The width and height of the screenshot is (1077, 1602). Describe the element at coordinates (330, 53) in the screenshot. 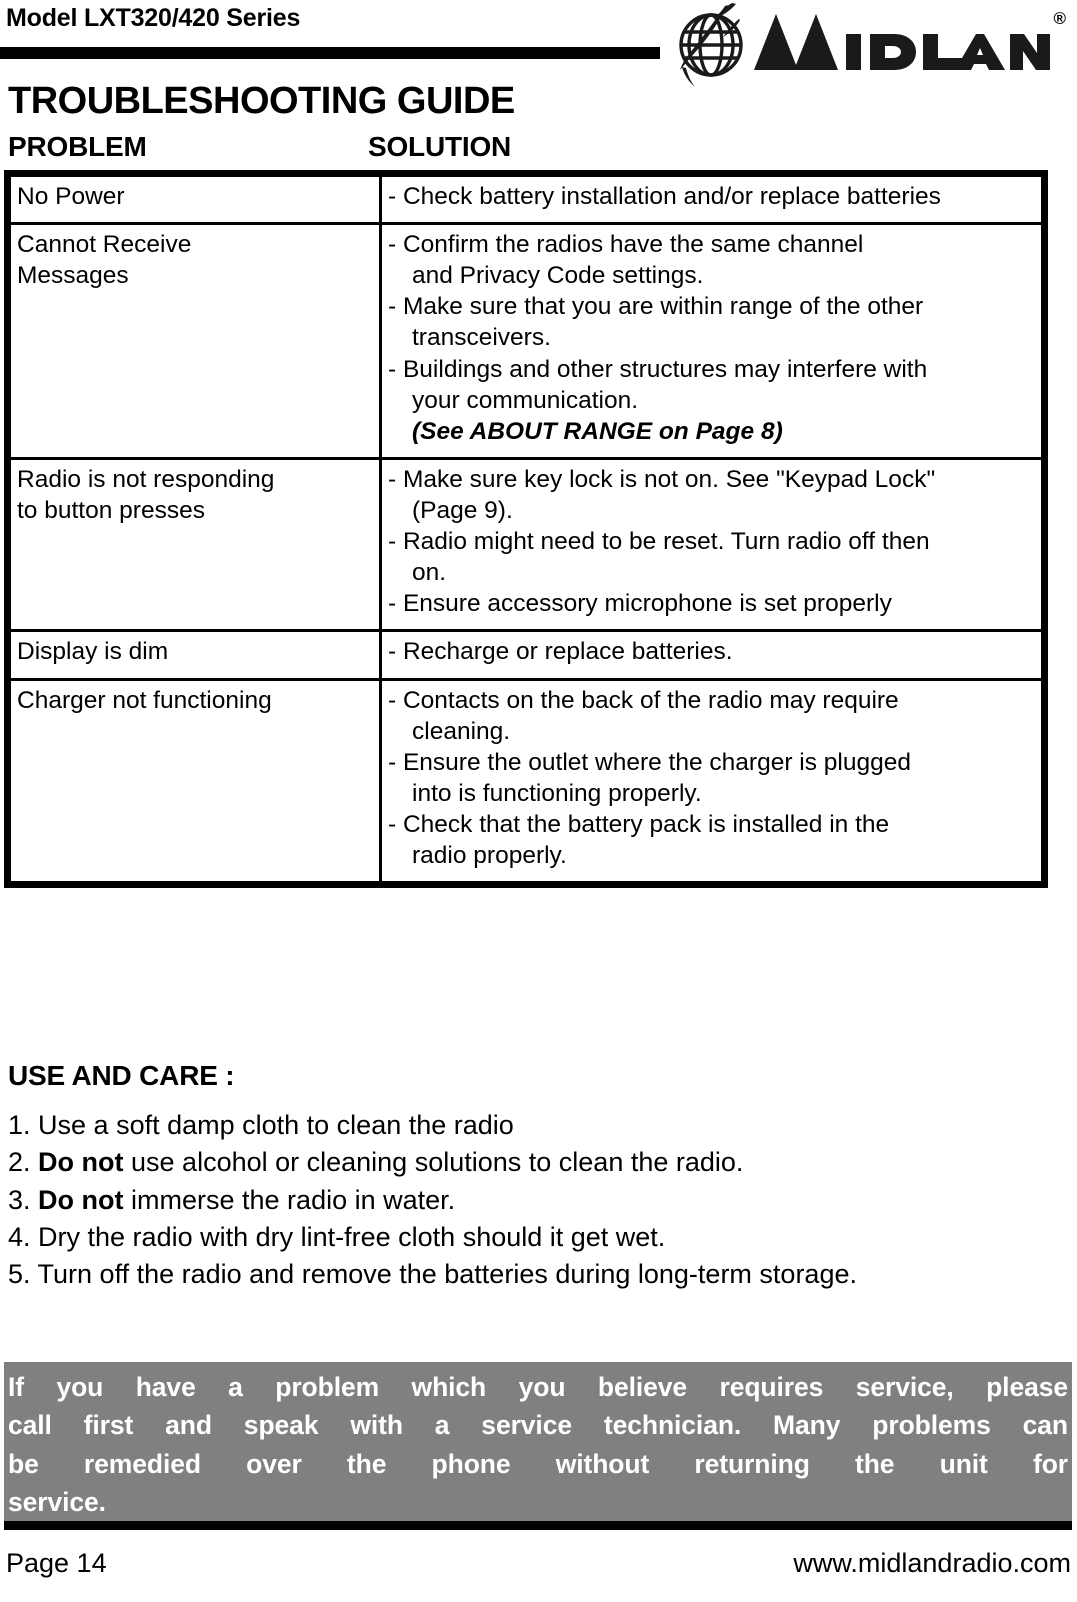

I see `header-divider-rule` at that location.